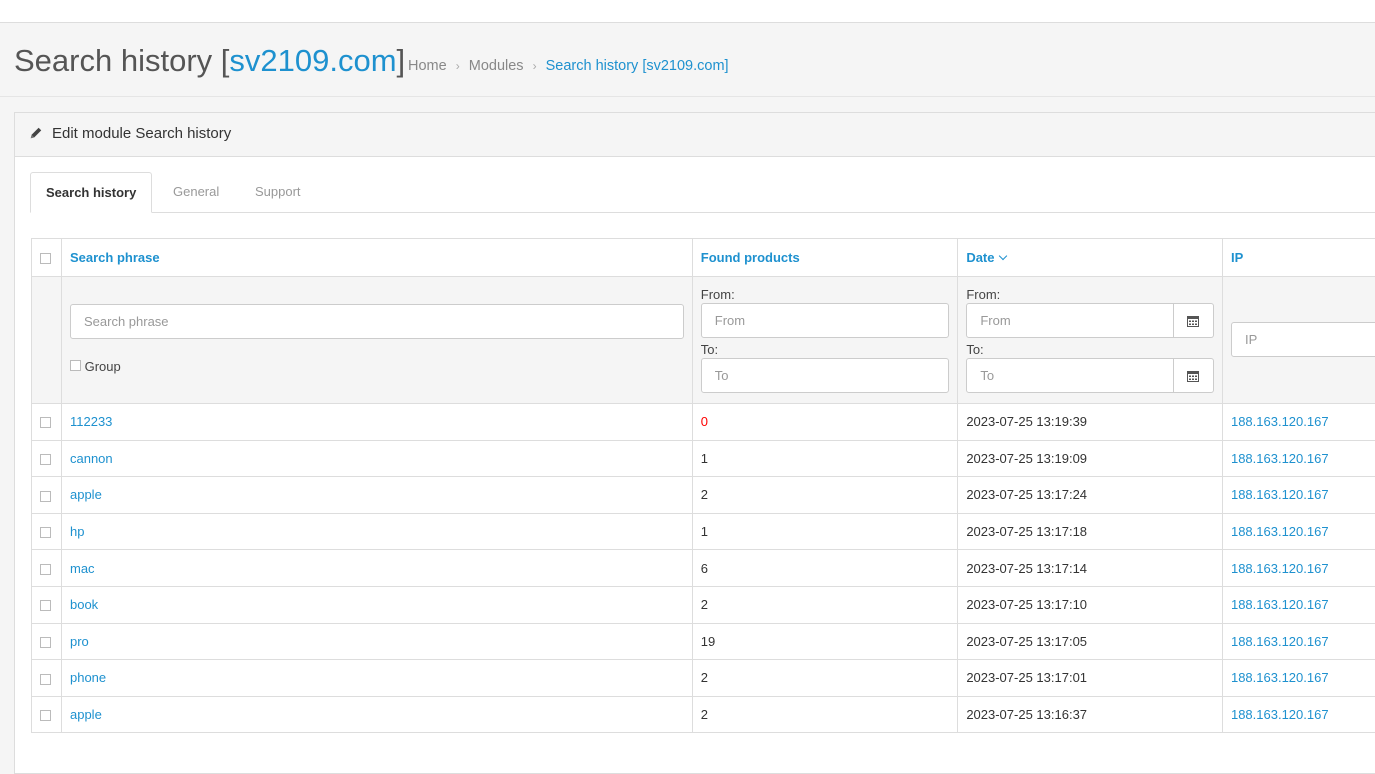 Image resolution: width=1375 pixels, height=774 pixels. What do you see at coordinates (77, 531) in the screenshot?
I see `search-phrase-link: hp` at bounding box center [77, 531].